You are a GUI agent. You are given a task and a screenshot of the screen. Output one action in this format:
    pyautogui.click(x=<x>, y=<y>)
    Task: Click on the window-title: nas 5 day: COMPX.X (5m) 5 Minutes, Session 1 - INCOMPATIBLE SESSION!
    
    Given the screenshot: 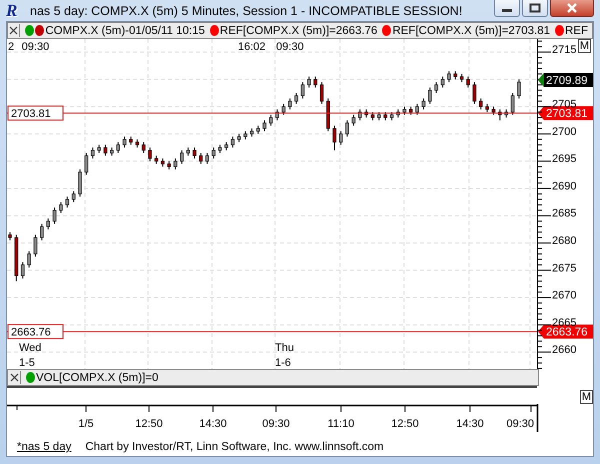 What is the action you would take?
    pyautogui.click(x=247, y=11)
    